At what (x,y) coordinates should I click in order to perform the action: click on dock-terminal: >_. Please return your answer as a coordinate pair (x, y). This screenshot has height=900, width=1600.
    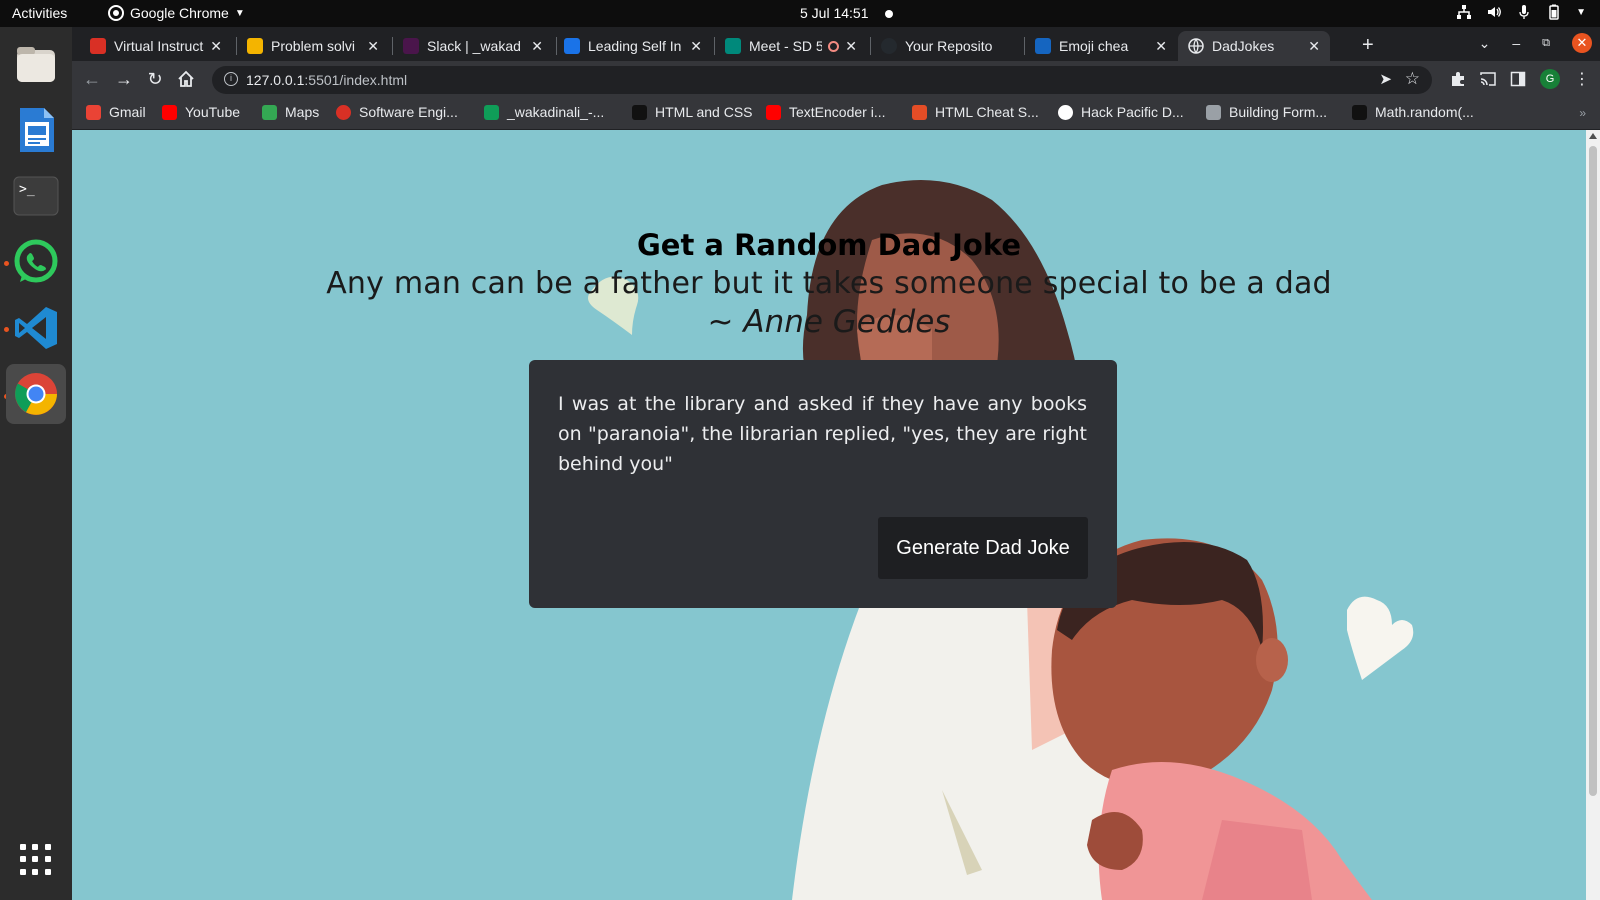
    Looking at the image, I should click on (36, 196).